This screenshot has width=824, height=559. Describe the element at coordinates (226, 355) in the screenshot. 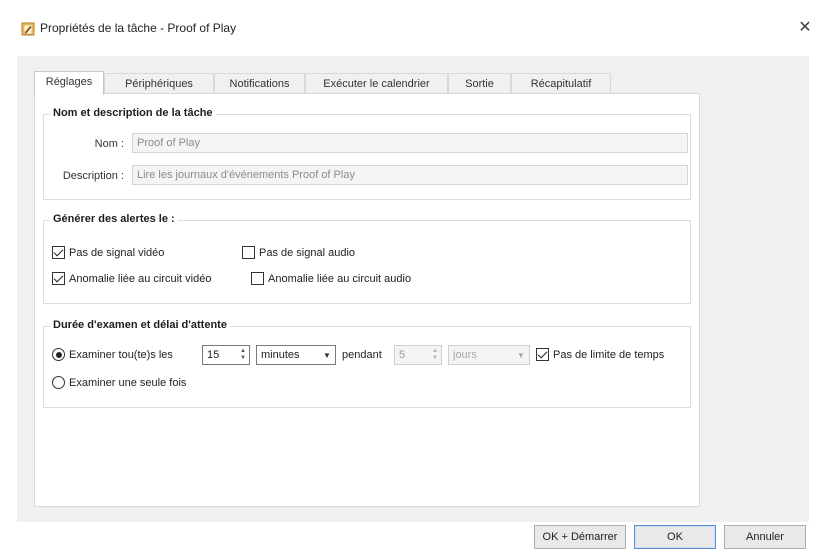

I see `interval-stepper: 15 ▲ ▼` at that location.